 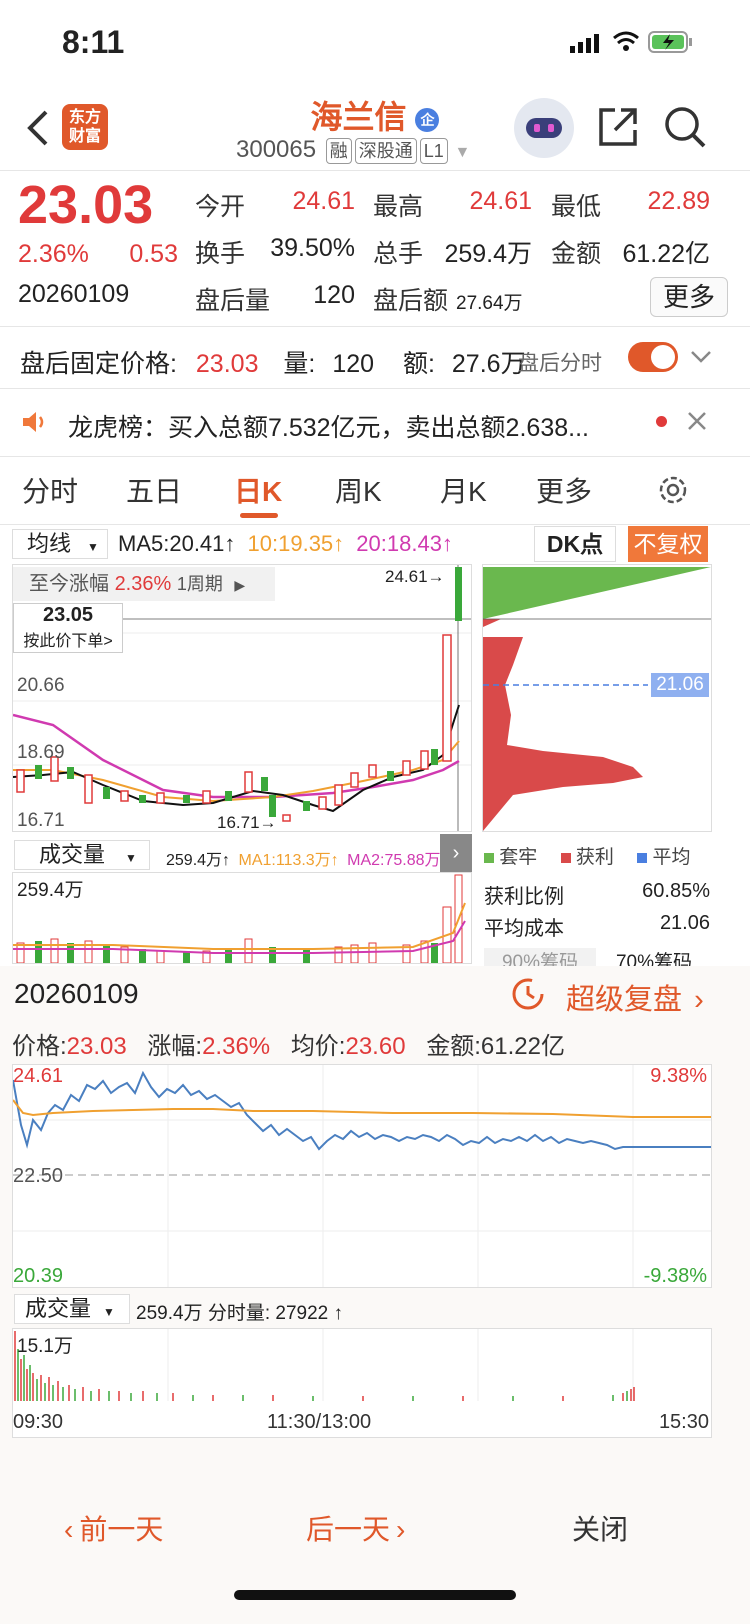 What do you see at coordinates (45, 1346) in the screenshot?
I see `intraday-volume-max: 15.1万` at bounding box center [45, 1346].